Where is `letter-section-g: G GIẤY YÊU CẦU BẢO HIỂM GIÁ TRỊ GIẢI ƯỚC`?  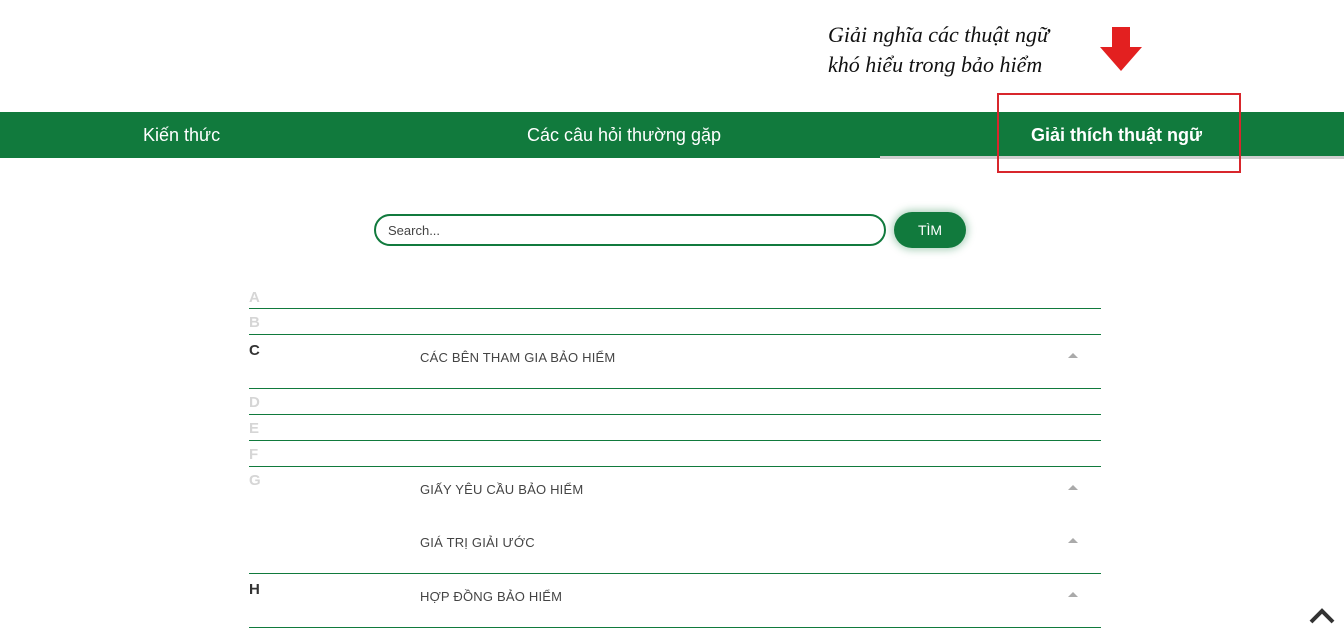 letter-section-g: G GIẤY YÊU CẦU BẢO HIỂM GIÁ TRỊ GIẢI ƯỚC is located at coordinates (675, 520).